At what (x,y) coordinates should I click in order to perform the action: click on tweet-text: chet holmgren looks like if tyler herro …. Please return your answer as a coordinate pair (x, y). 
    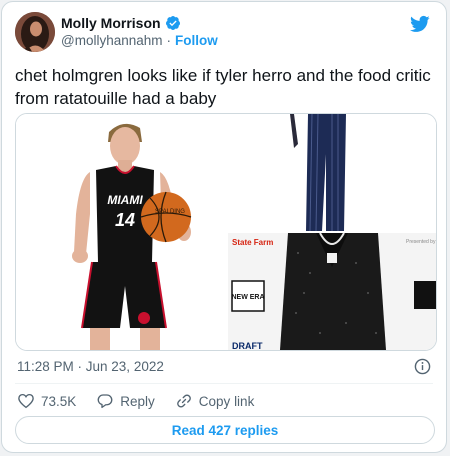
    Looking at the image, I should click on (223, 87).